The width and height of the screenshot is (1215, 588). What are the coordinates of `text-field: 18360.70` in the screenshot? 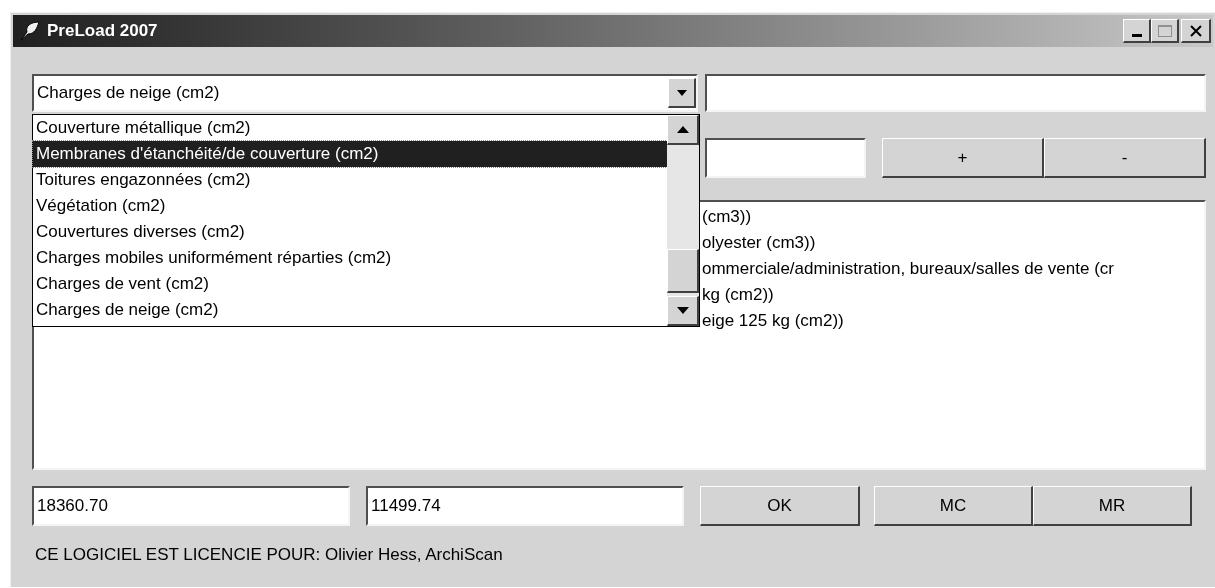 It's located at (191, 506).